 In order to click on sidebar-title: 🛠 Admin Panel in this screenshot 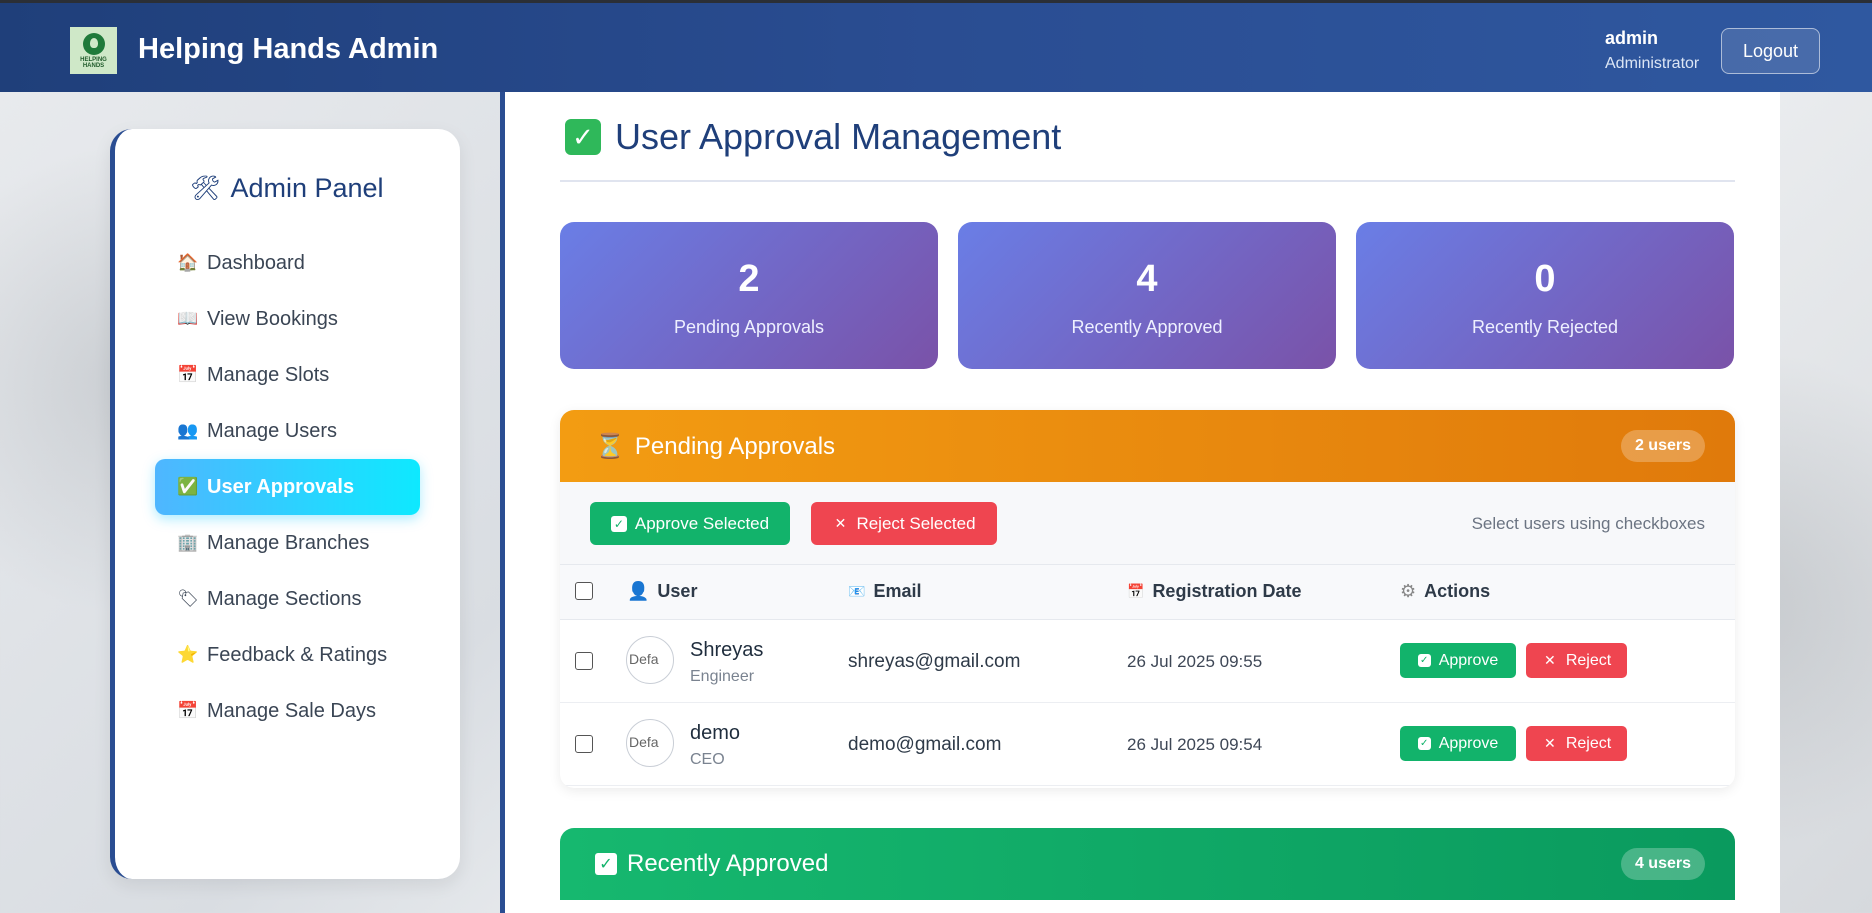, I will do `click(287, 188)`.